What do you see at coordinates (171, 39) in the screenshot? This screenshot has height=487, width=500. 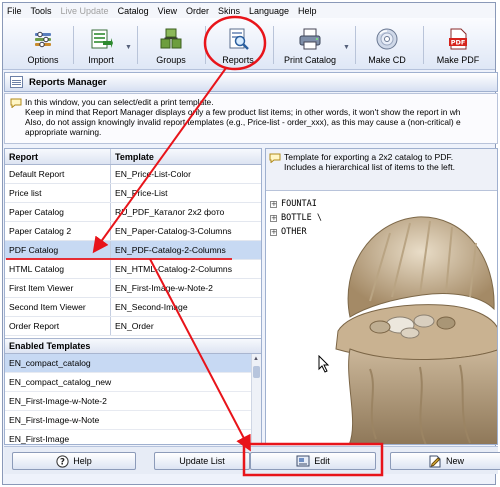 I see `groups-icon` at bounding box center [171, 39].